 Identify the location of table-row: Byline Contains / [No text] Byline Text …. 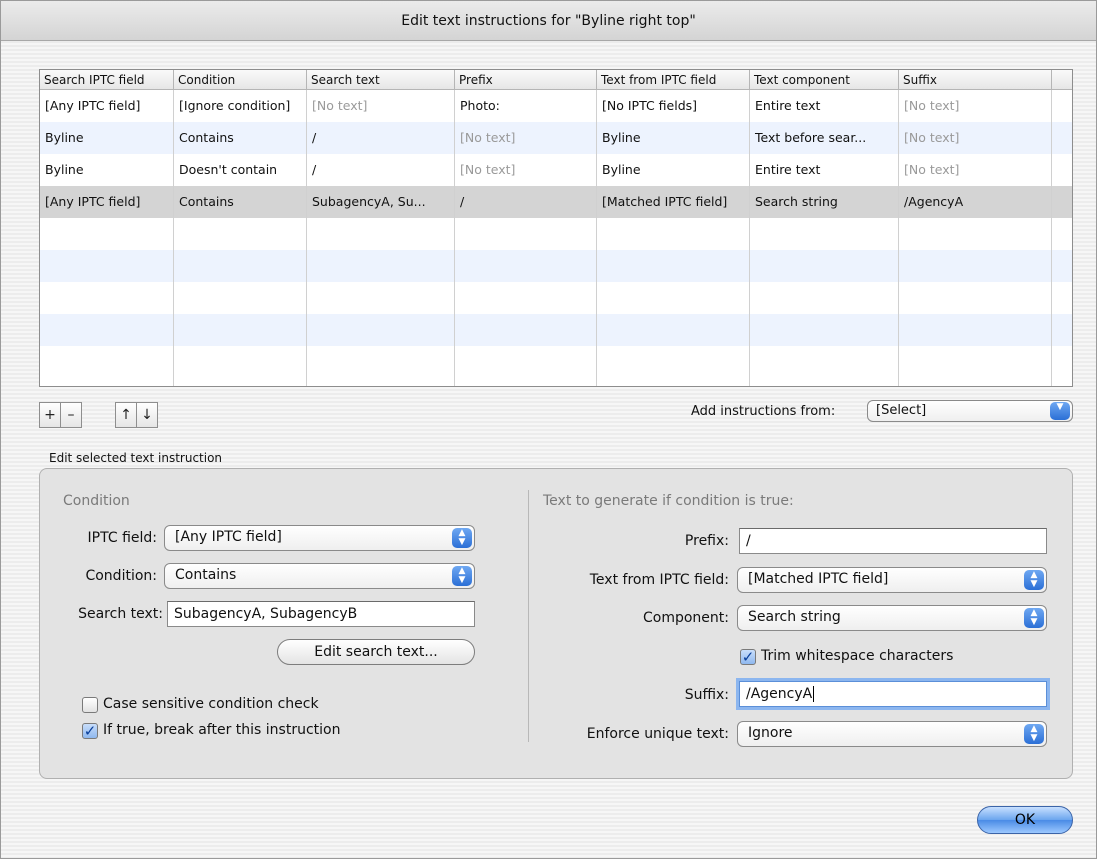
(556, 138).